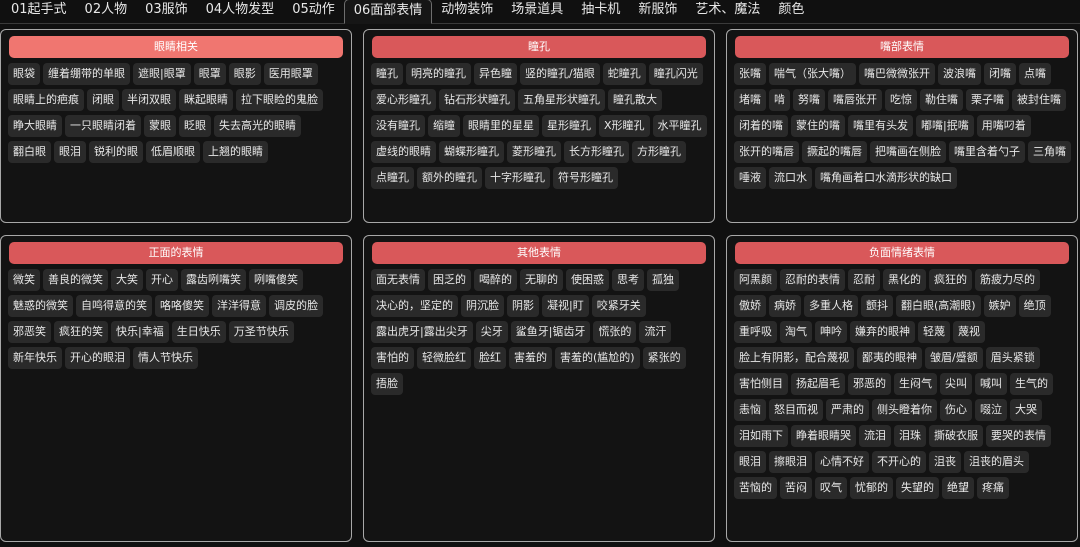 This screenshot has width=1080, height=547. What do you see at coordinates (657, 11) in the screenshot?
I see `tab-10: 新服饰` at bounding box center [657, 11].